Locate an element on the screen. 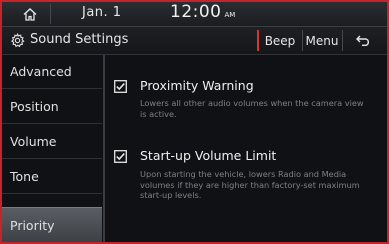  back-button is located at coordinates (362, 40).